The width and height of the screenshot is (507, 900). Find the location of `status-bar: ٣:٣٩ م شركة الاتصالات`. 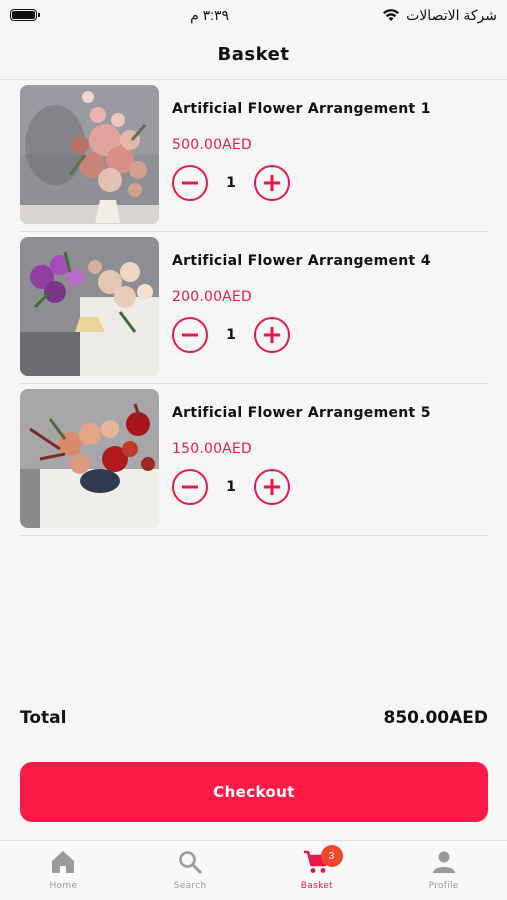

status-bar: ٣:٣٩ م شركة الاتصالات is located at coordinates (253, 15).